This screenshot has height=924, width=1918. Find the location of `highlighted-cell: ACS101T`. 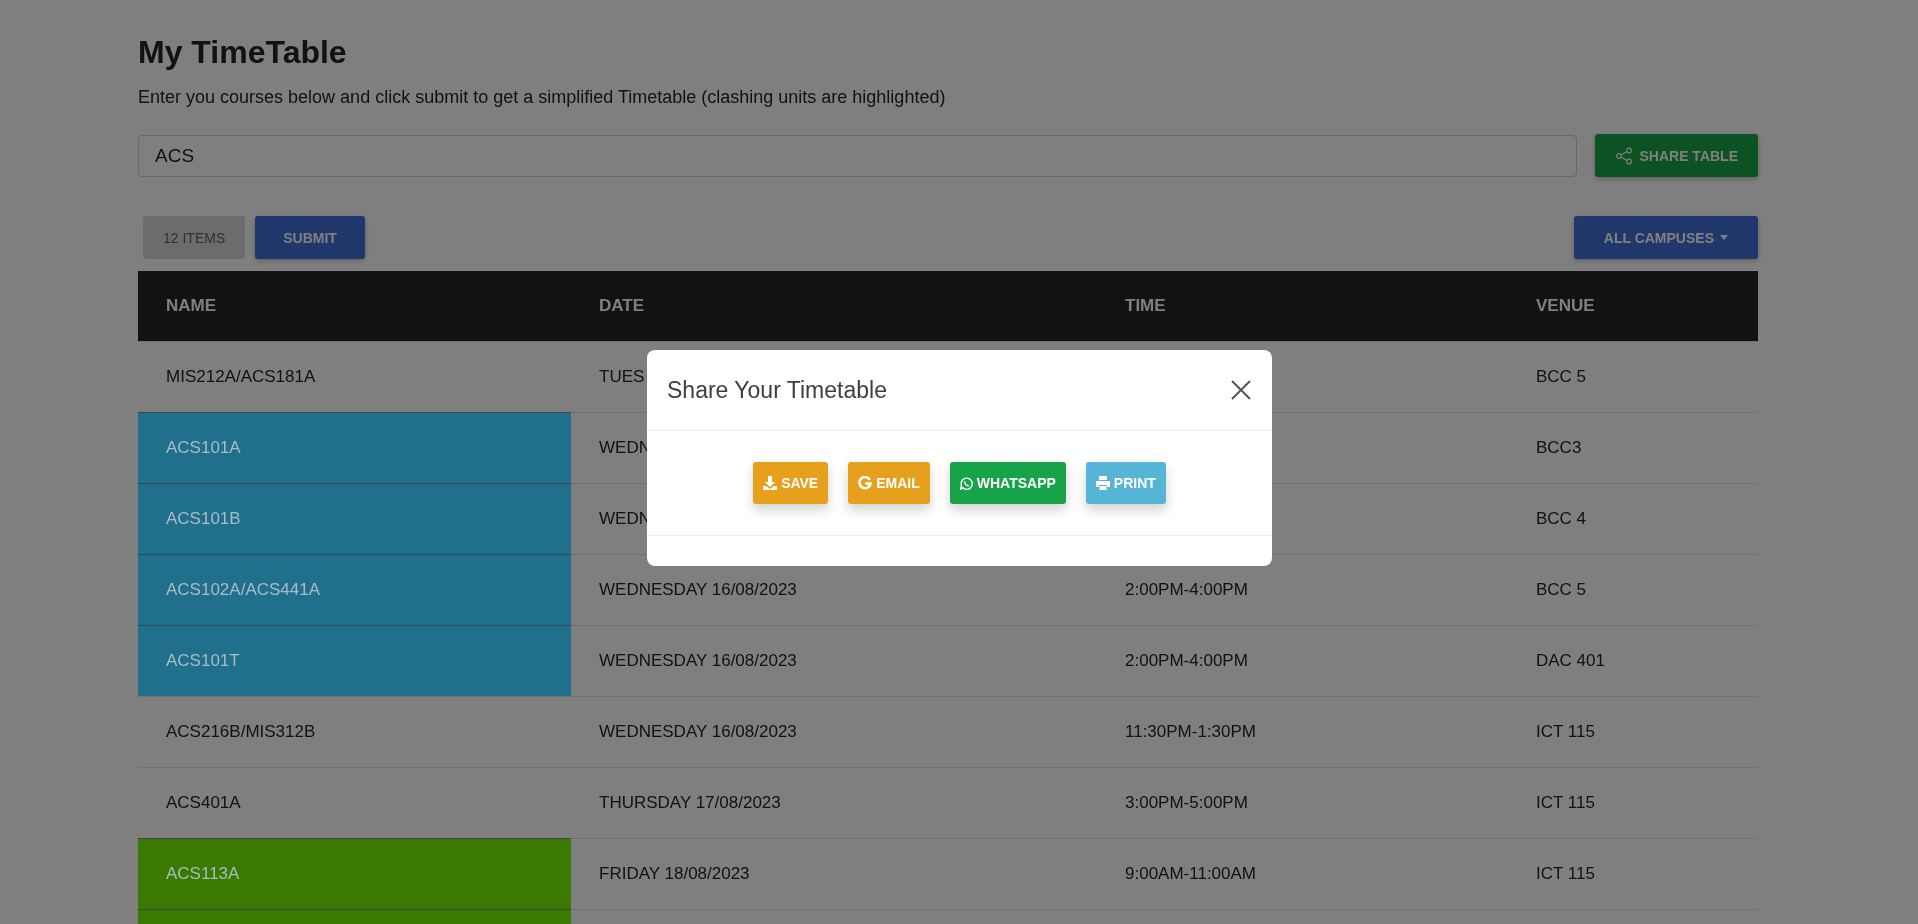

highlighted-cell: ACS101T is located at coordinates (354, 660).